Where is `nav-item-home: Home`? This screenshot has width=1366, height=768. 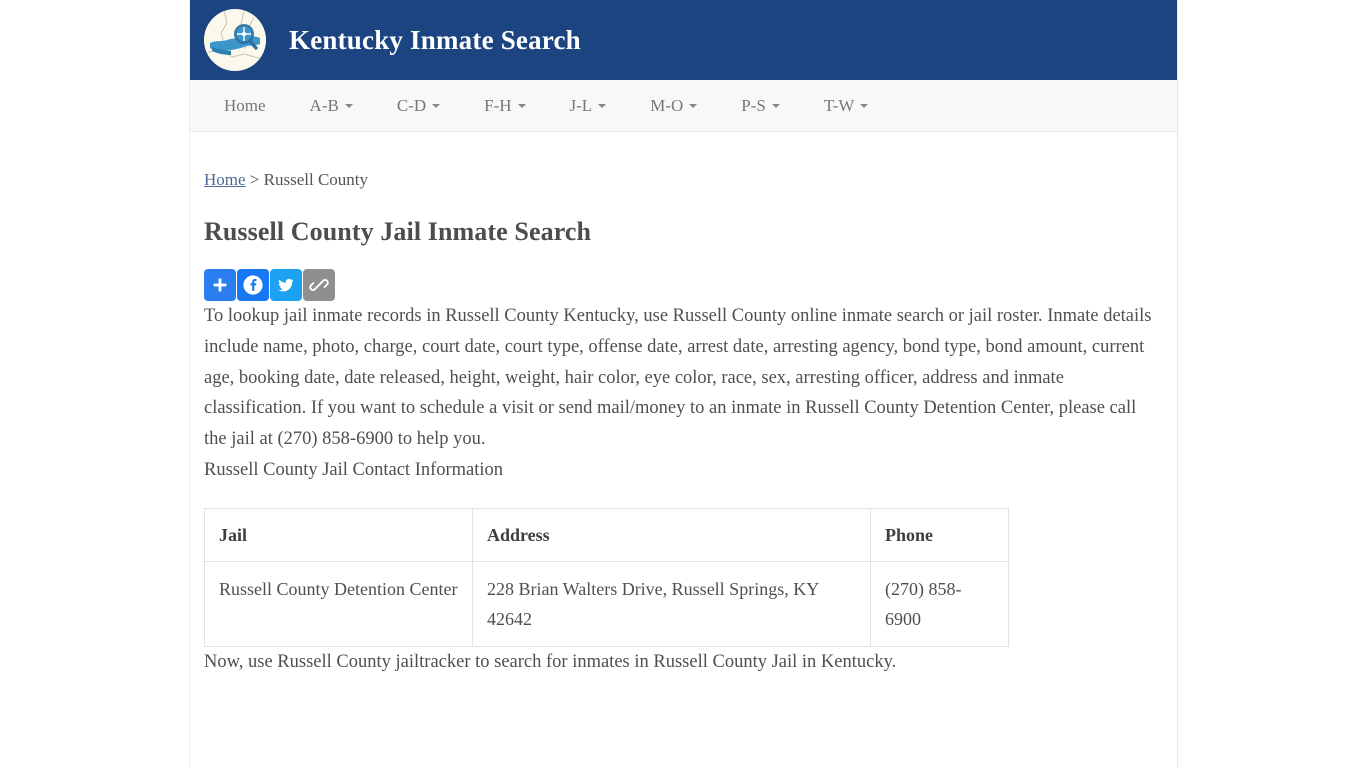 nav-item-home: Home is located at coordinates (245, 106).